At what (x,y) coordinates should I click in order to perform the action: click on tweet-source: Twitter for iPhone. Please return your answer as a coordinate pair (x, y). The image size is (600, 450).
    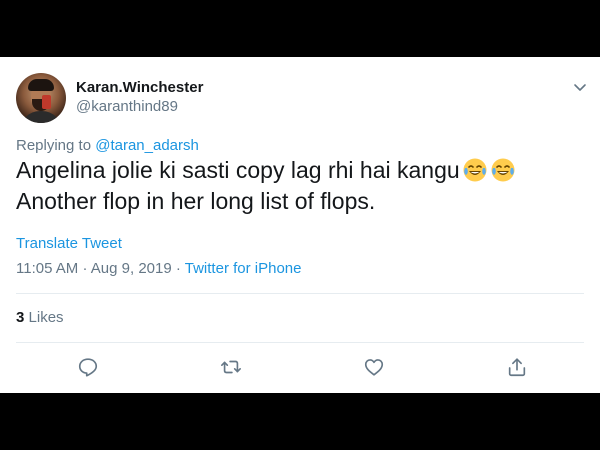
    Looking at the image, I should click on (243, 268).